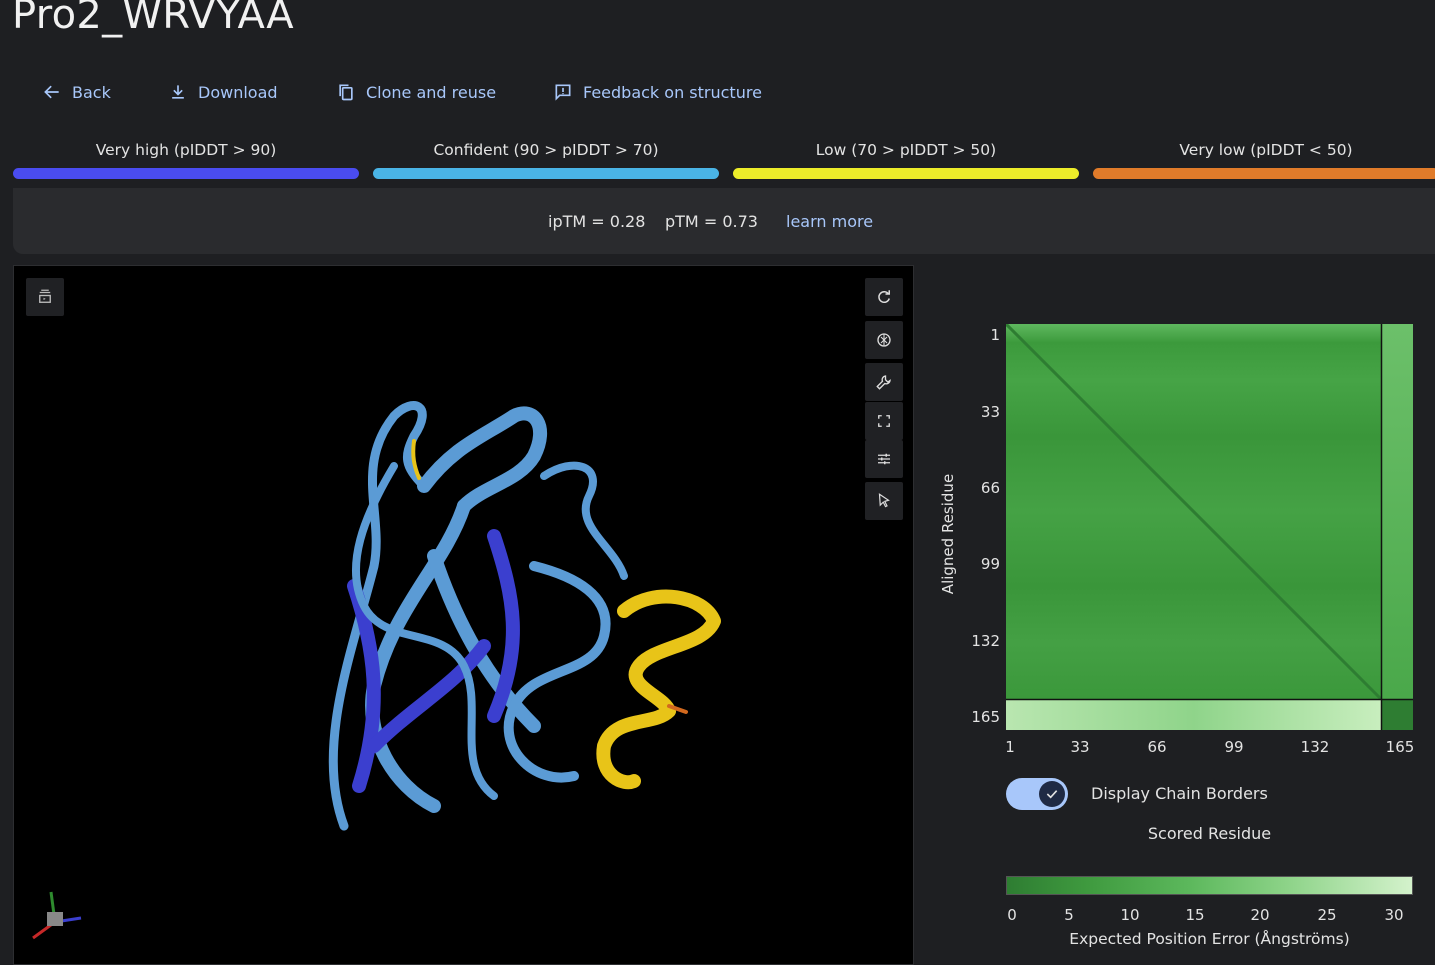 This screenshot has width=1435, height=965. What do you see at coordinates (346, 92) in the screenshot?
I see `copy-icon` at bounding box center [346, 92].